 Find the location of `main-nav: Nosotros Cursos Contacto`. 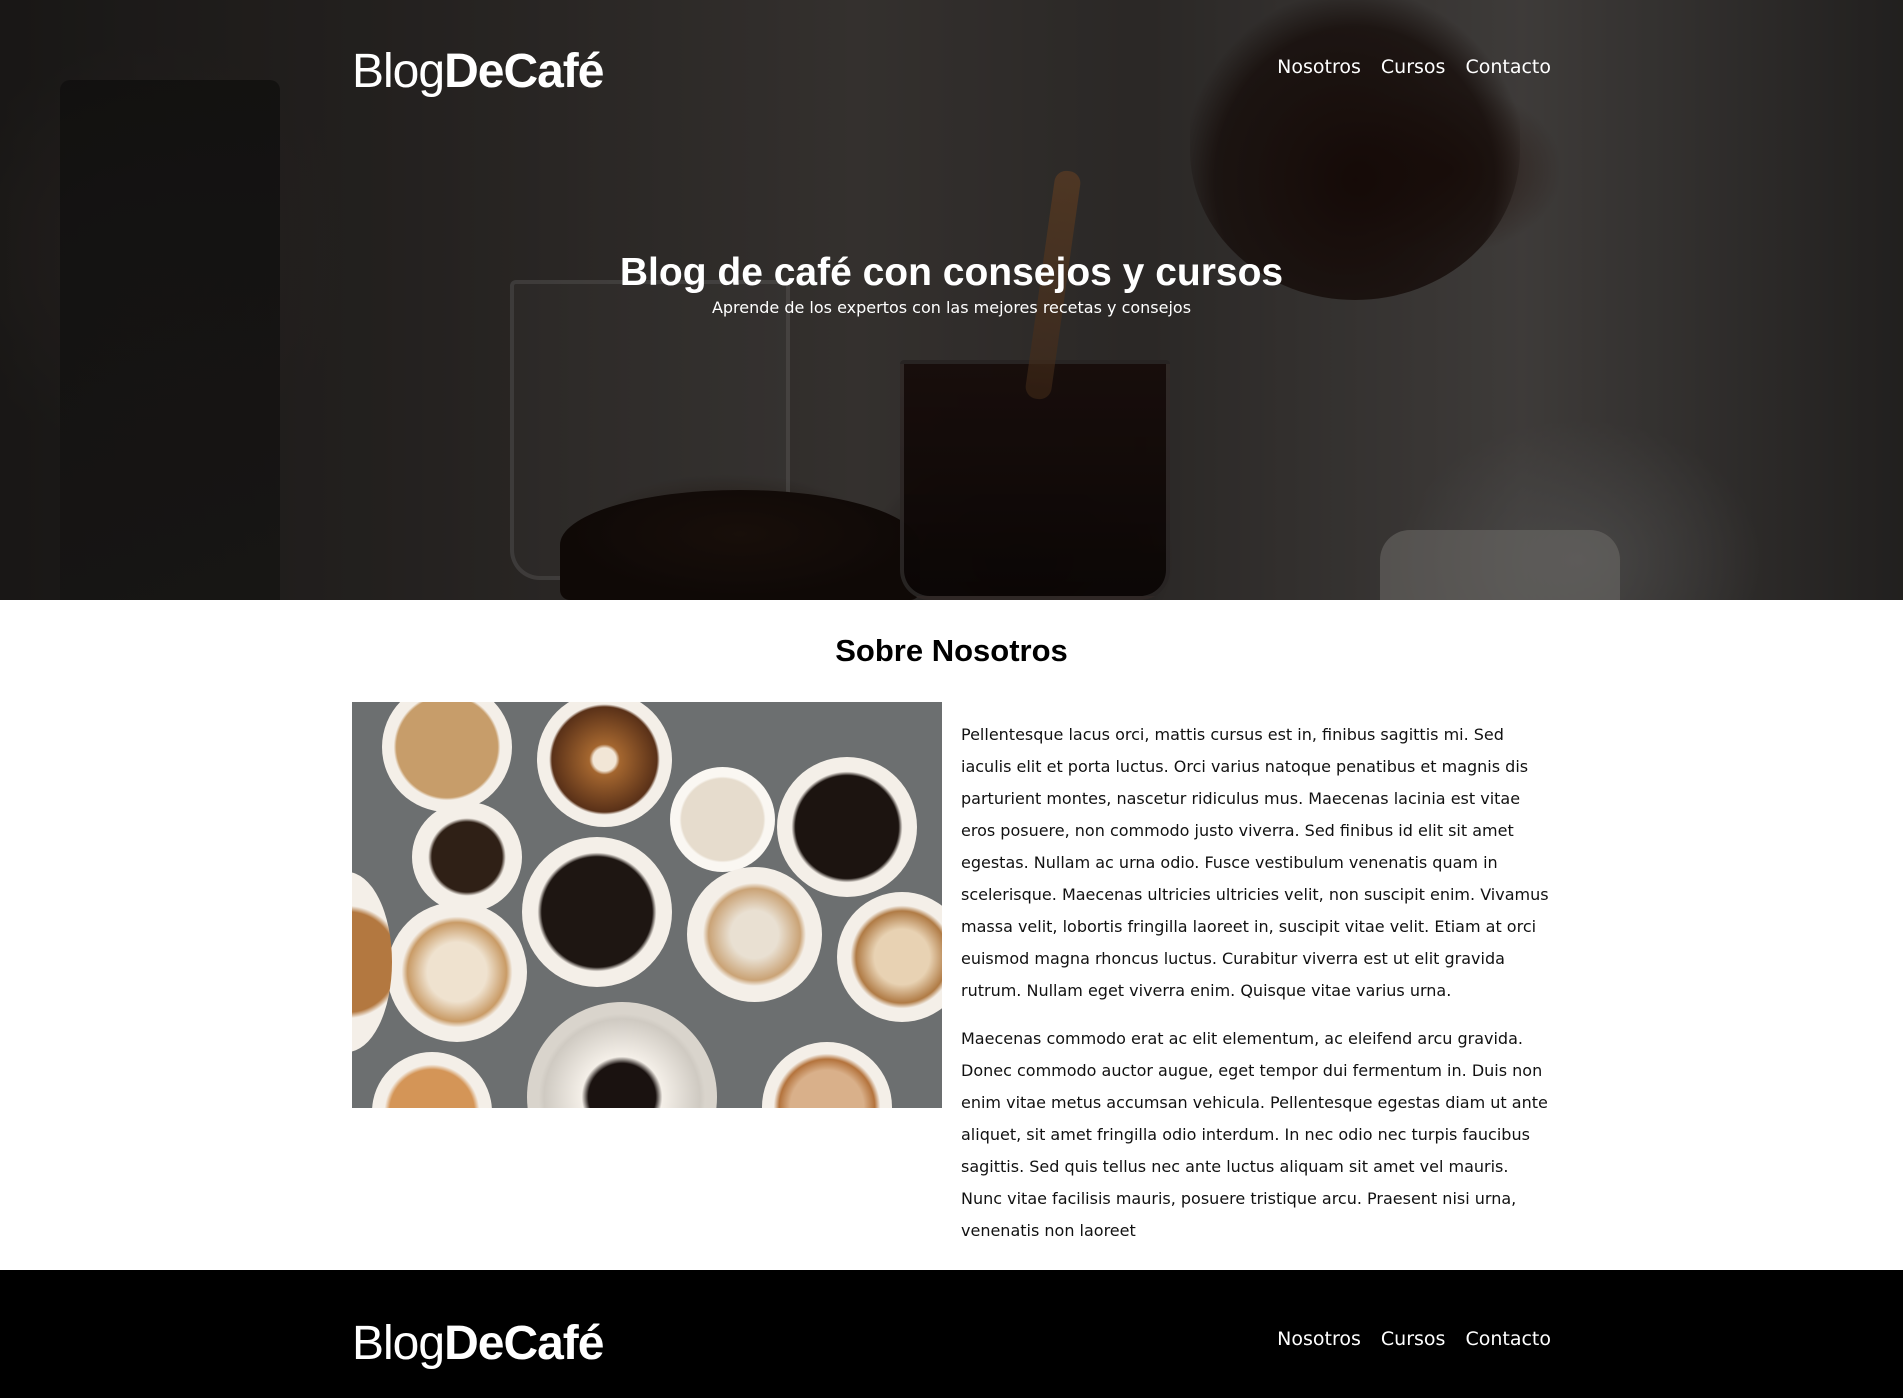

main-nav: Nosotros Cursos Contacto is located at coordinates (1414, 67).